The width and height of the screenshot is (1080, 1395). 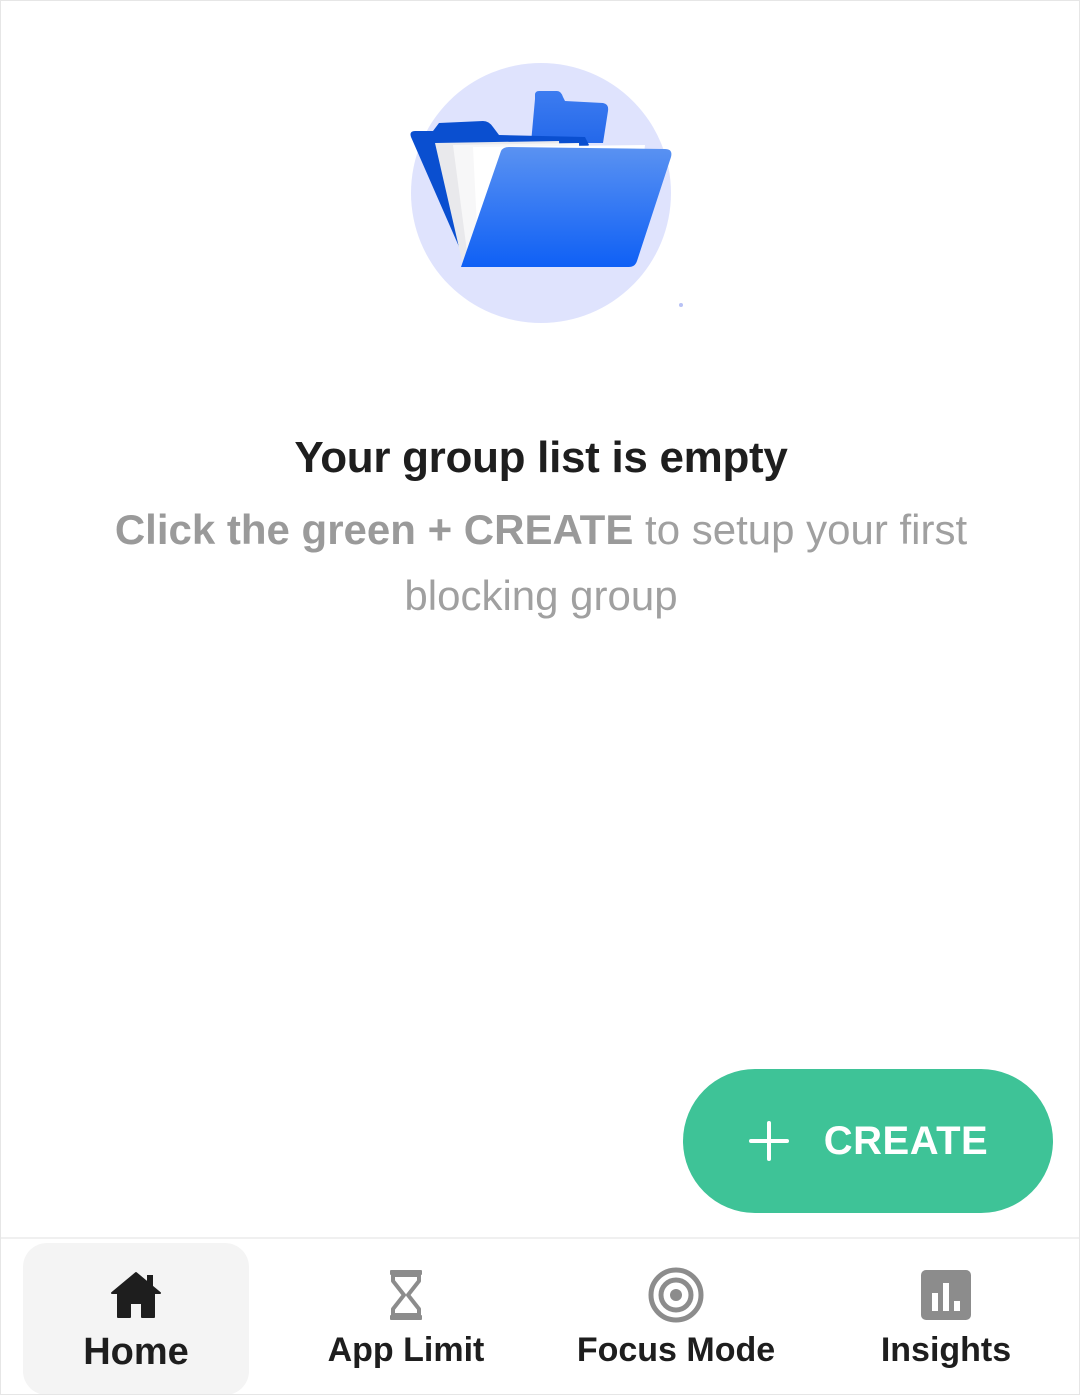 I want to click on hourglass-icon, so click(x=406, y=1295).